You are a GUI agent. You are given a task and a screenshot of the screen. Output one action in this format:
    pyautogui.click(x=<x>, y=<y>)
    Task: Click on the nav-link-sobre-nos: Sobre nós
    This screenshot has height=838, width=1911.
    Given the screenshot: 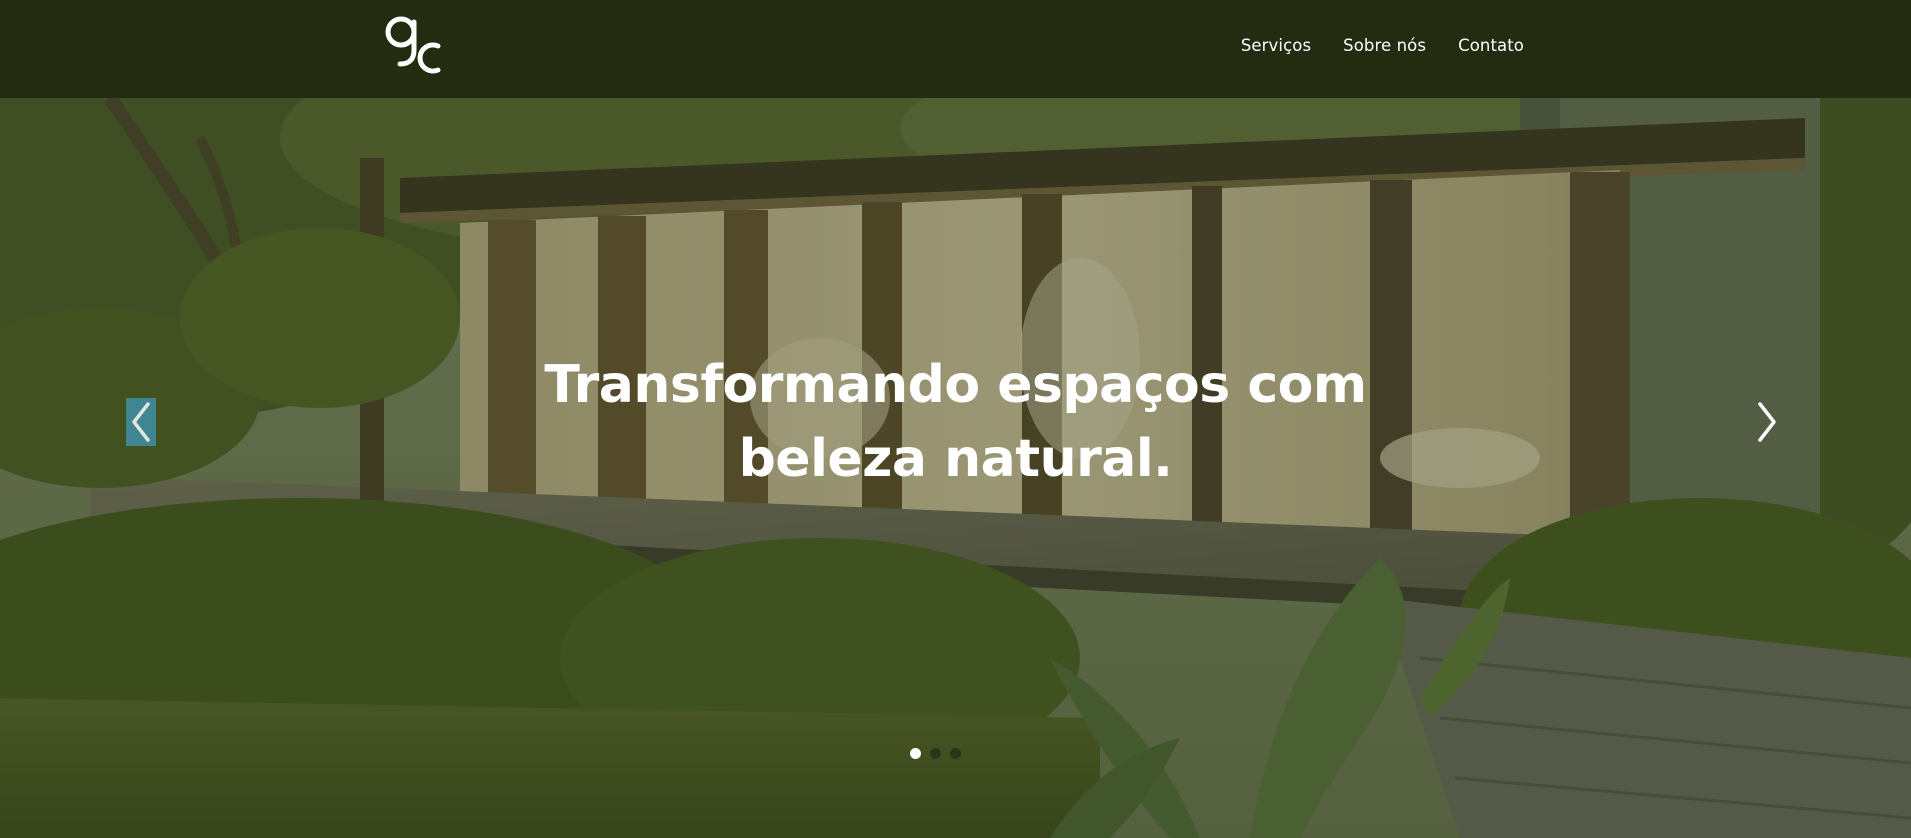 What is the action you would take?
    pyautogui.click(x=1384, y=45)
    